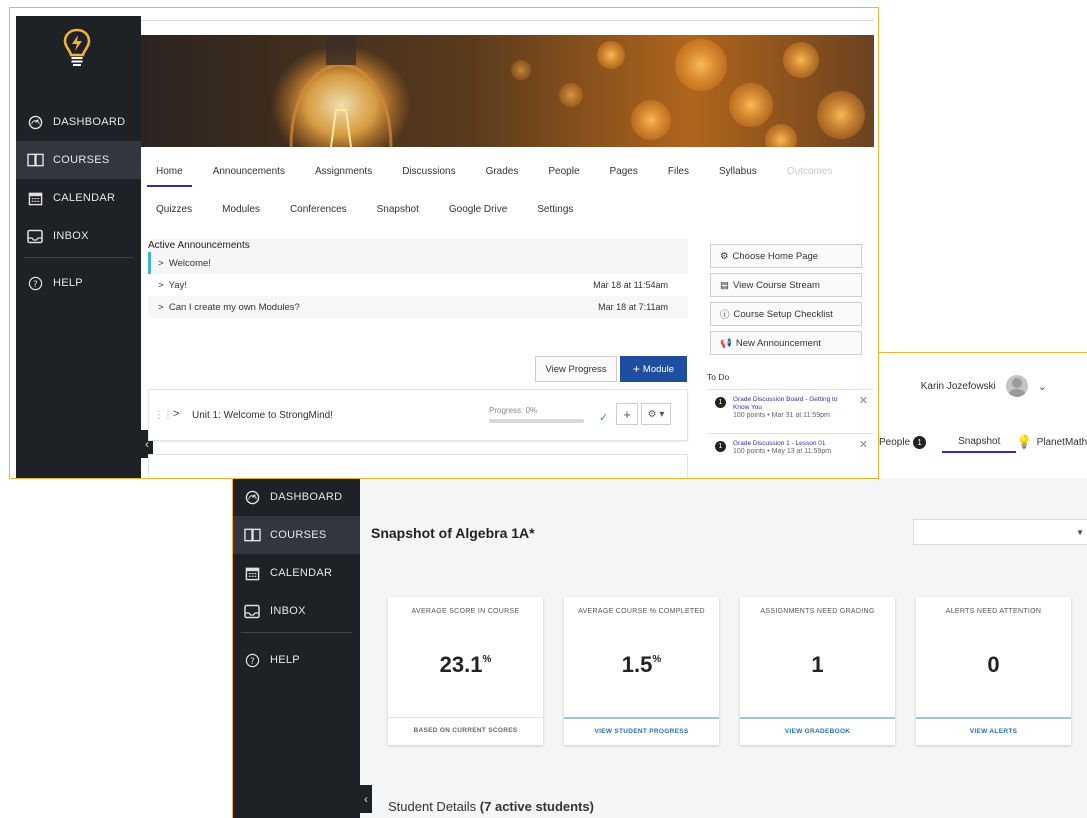  I want to click on drag-handle-icon: ⋮⋮, so click(163, 415).